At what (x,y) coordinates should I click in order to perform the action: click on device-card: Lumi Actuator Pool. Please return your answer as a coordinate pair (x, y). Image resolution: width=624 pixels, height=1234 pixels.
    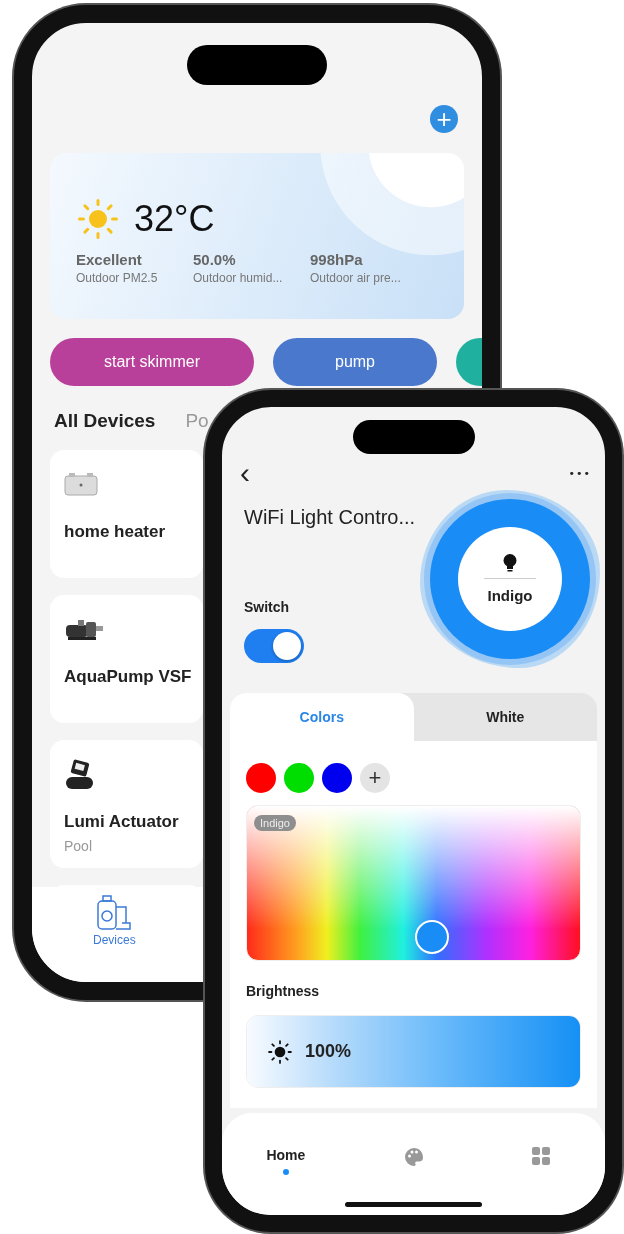
    Looking at the image, I should click on (126, 804).